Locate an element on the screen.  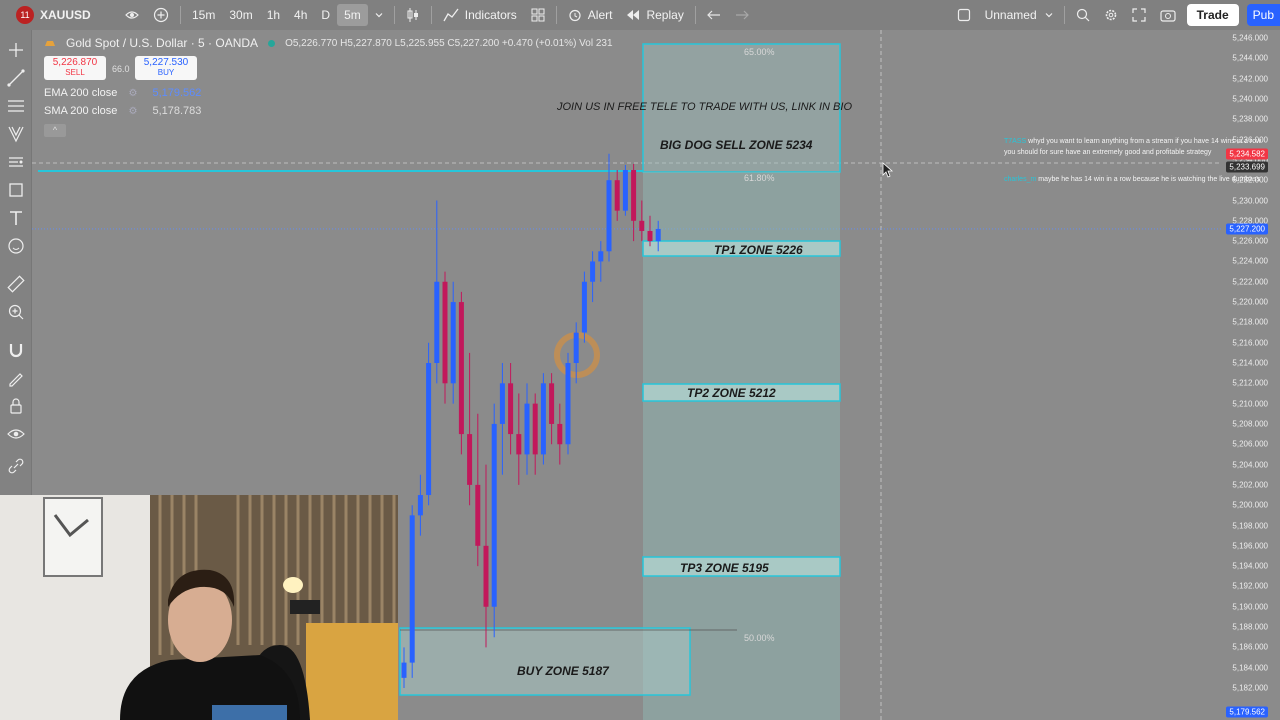
interval-dropdown-chevron-icon is located at coordinates (379, 15).